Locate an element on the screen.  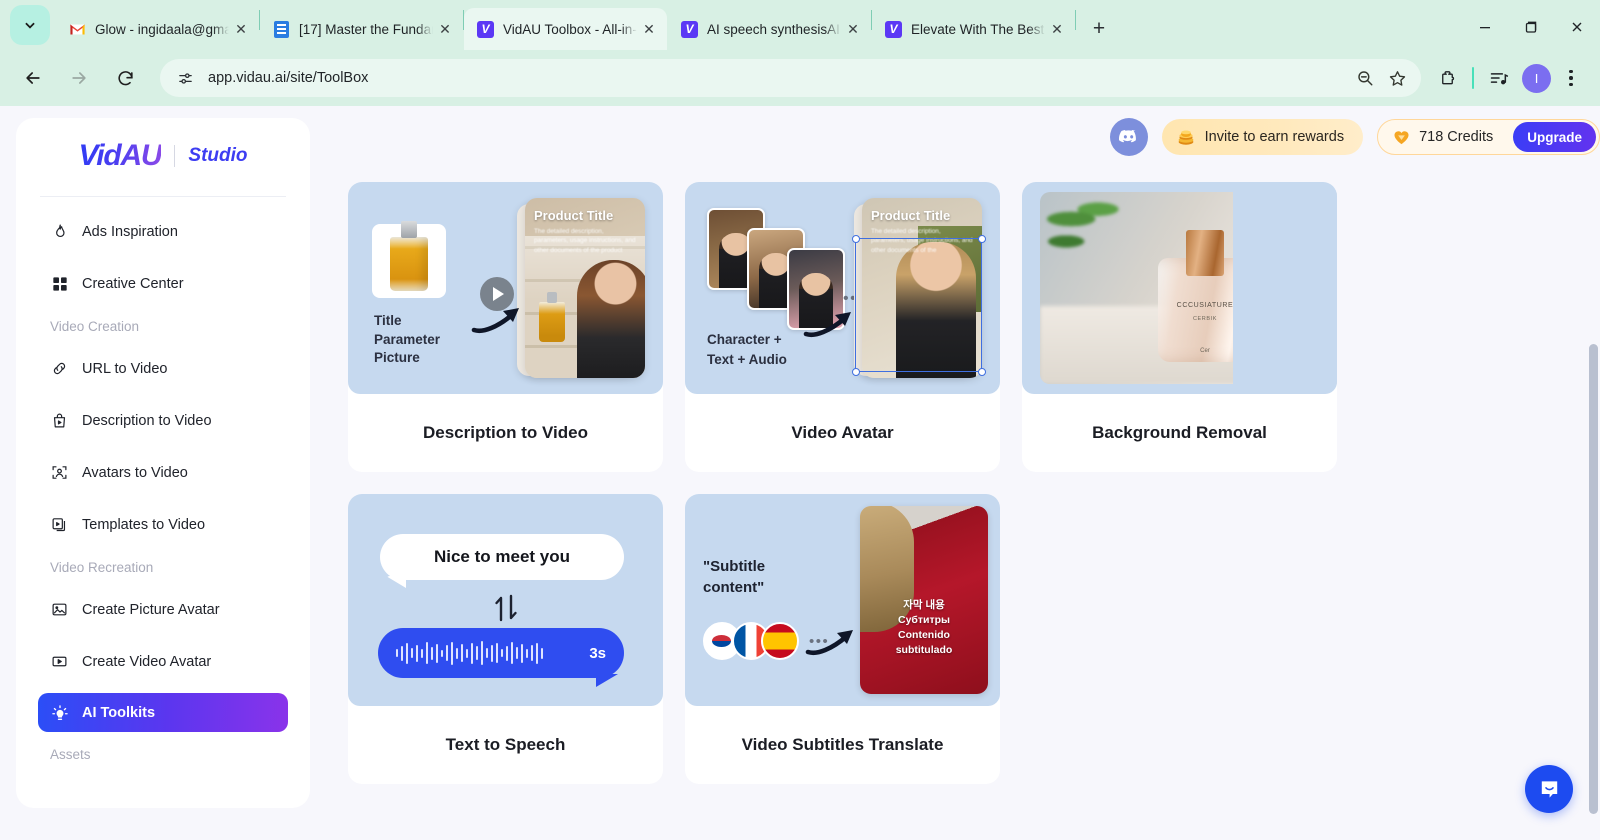
window-close-button is located at coordinates (1577, 27).